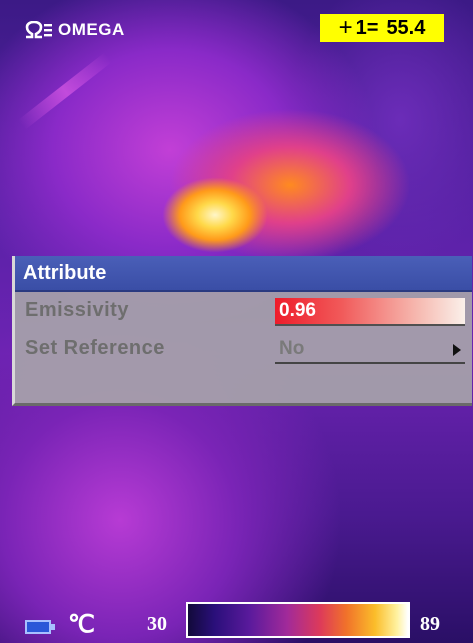 This screenshot has width=473, height=643. What do you see at coordinates (370, 350) in the screenshot?
I see `set-reference-field: No` at bounding box center [370, 350].